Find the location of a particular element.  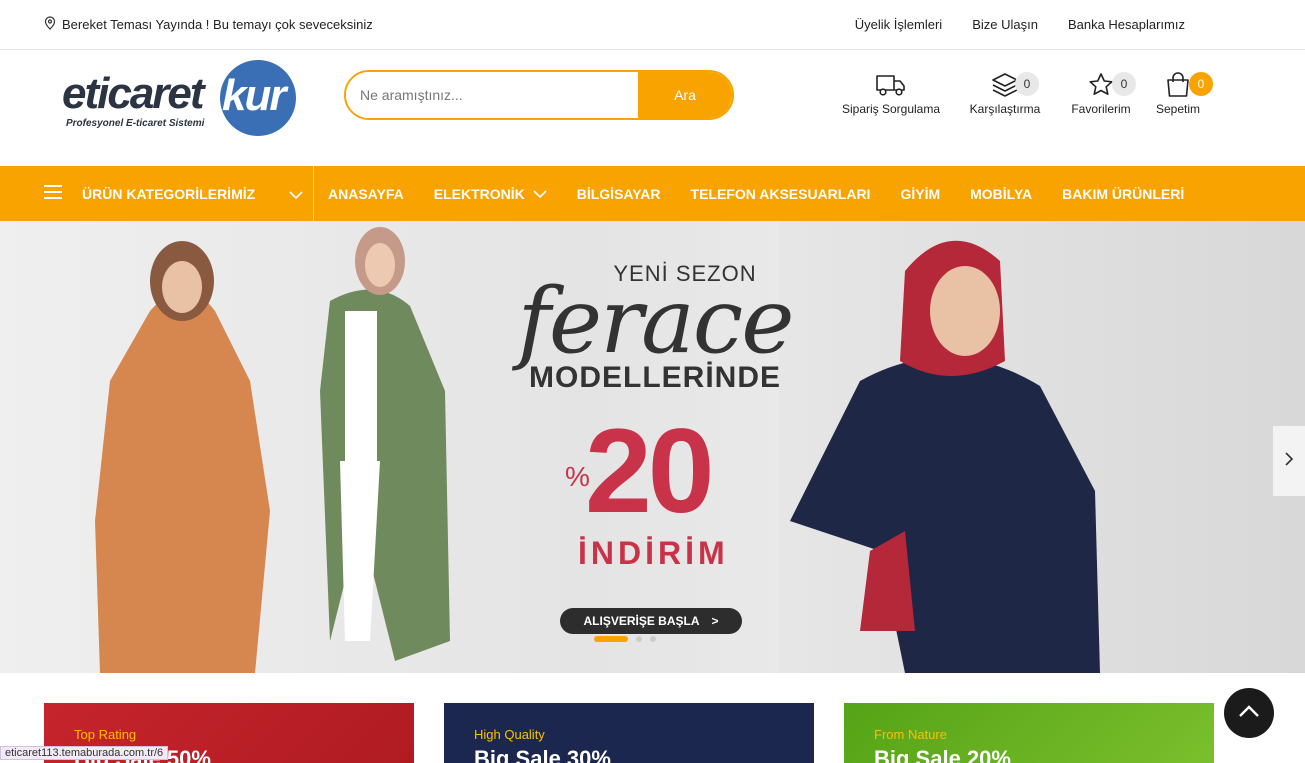

categories-menu: ÜRÜN KATEGORİLERİMİZ is located at coordinates (157, 193).